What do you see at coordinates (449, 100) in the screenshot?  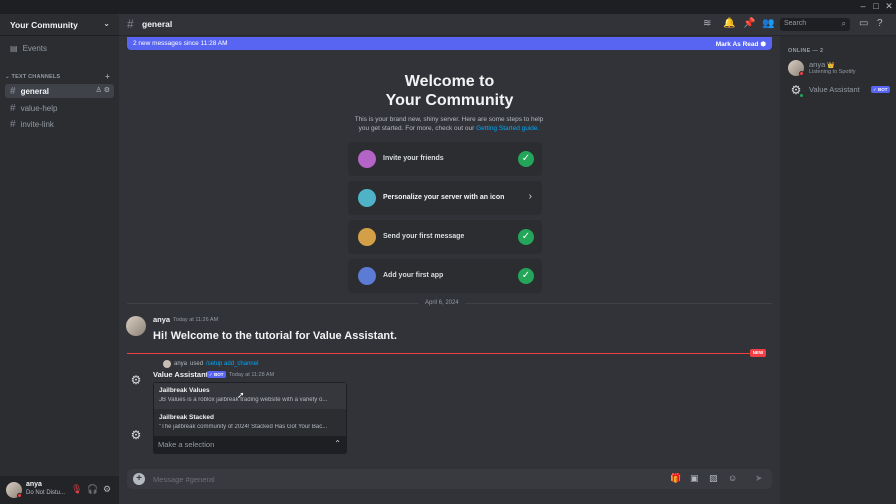 I see `welcome-title-line2: Your Community` at bounding box center [449, 100].